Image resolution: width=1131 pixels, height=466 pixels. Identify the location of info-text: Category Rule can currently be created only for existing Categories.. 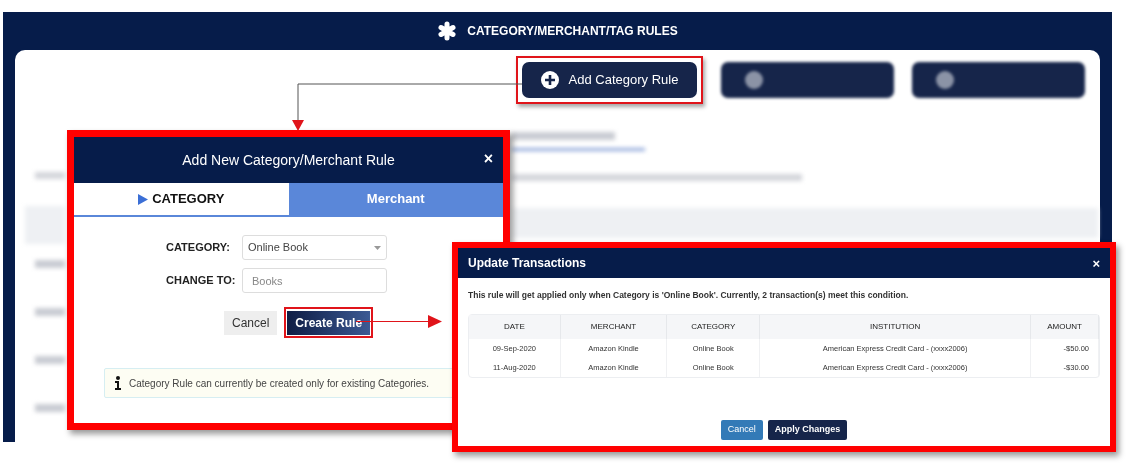
(279, 383).